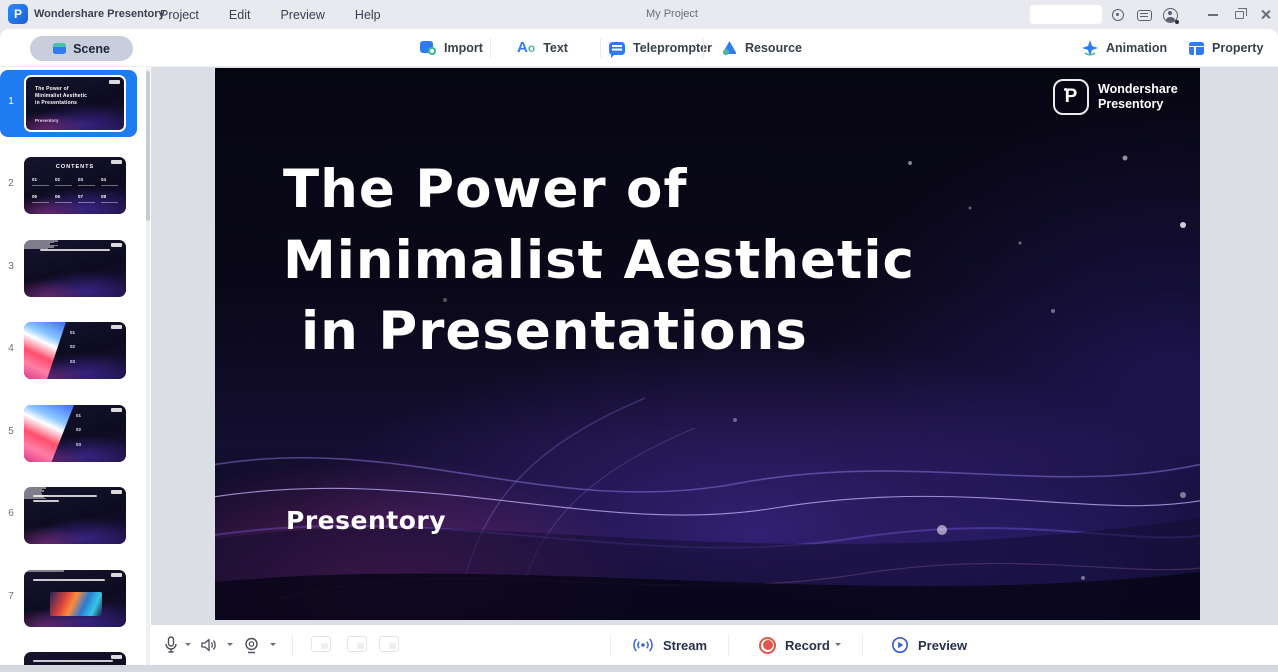 The image size is (1278, 672). I want to click on slide-row-2: 2 CONTENTS 01 02 03 04 05 06 07 08, so click(73, 185).